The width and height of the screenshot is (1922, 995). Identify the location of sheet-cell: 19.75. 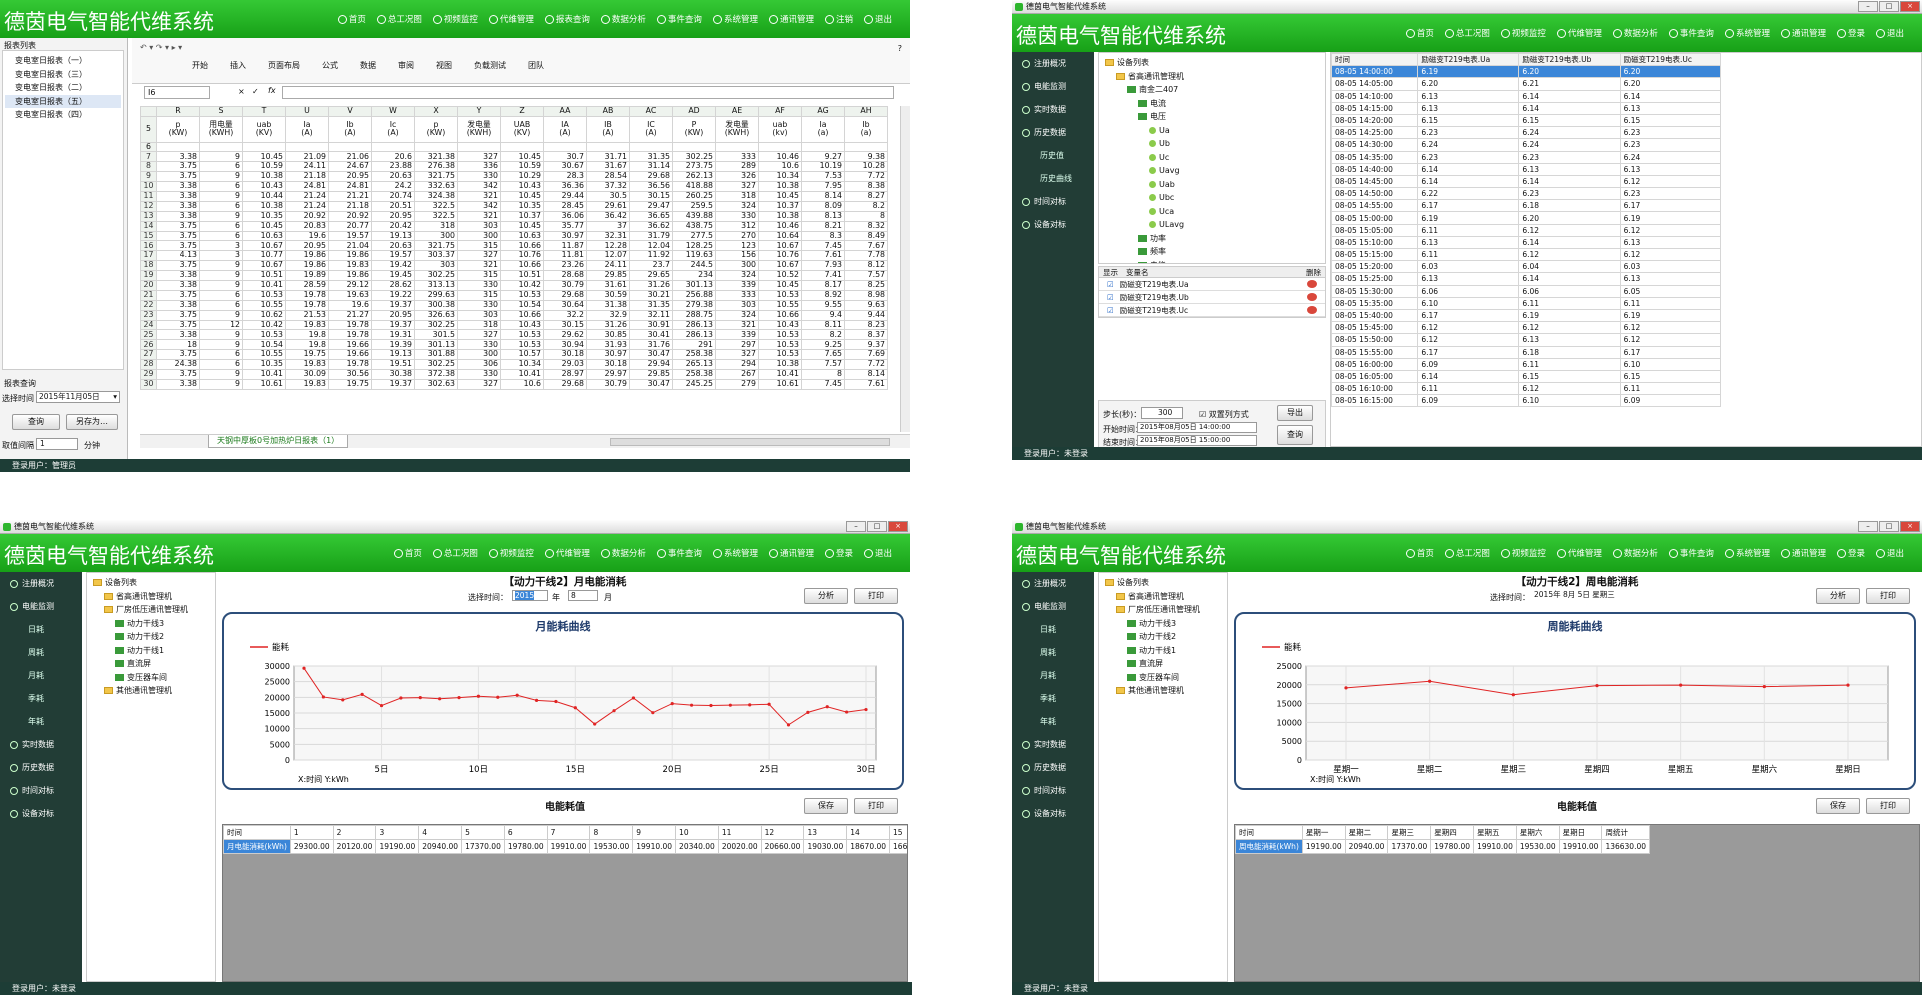
(307, 355).